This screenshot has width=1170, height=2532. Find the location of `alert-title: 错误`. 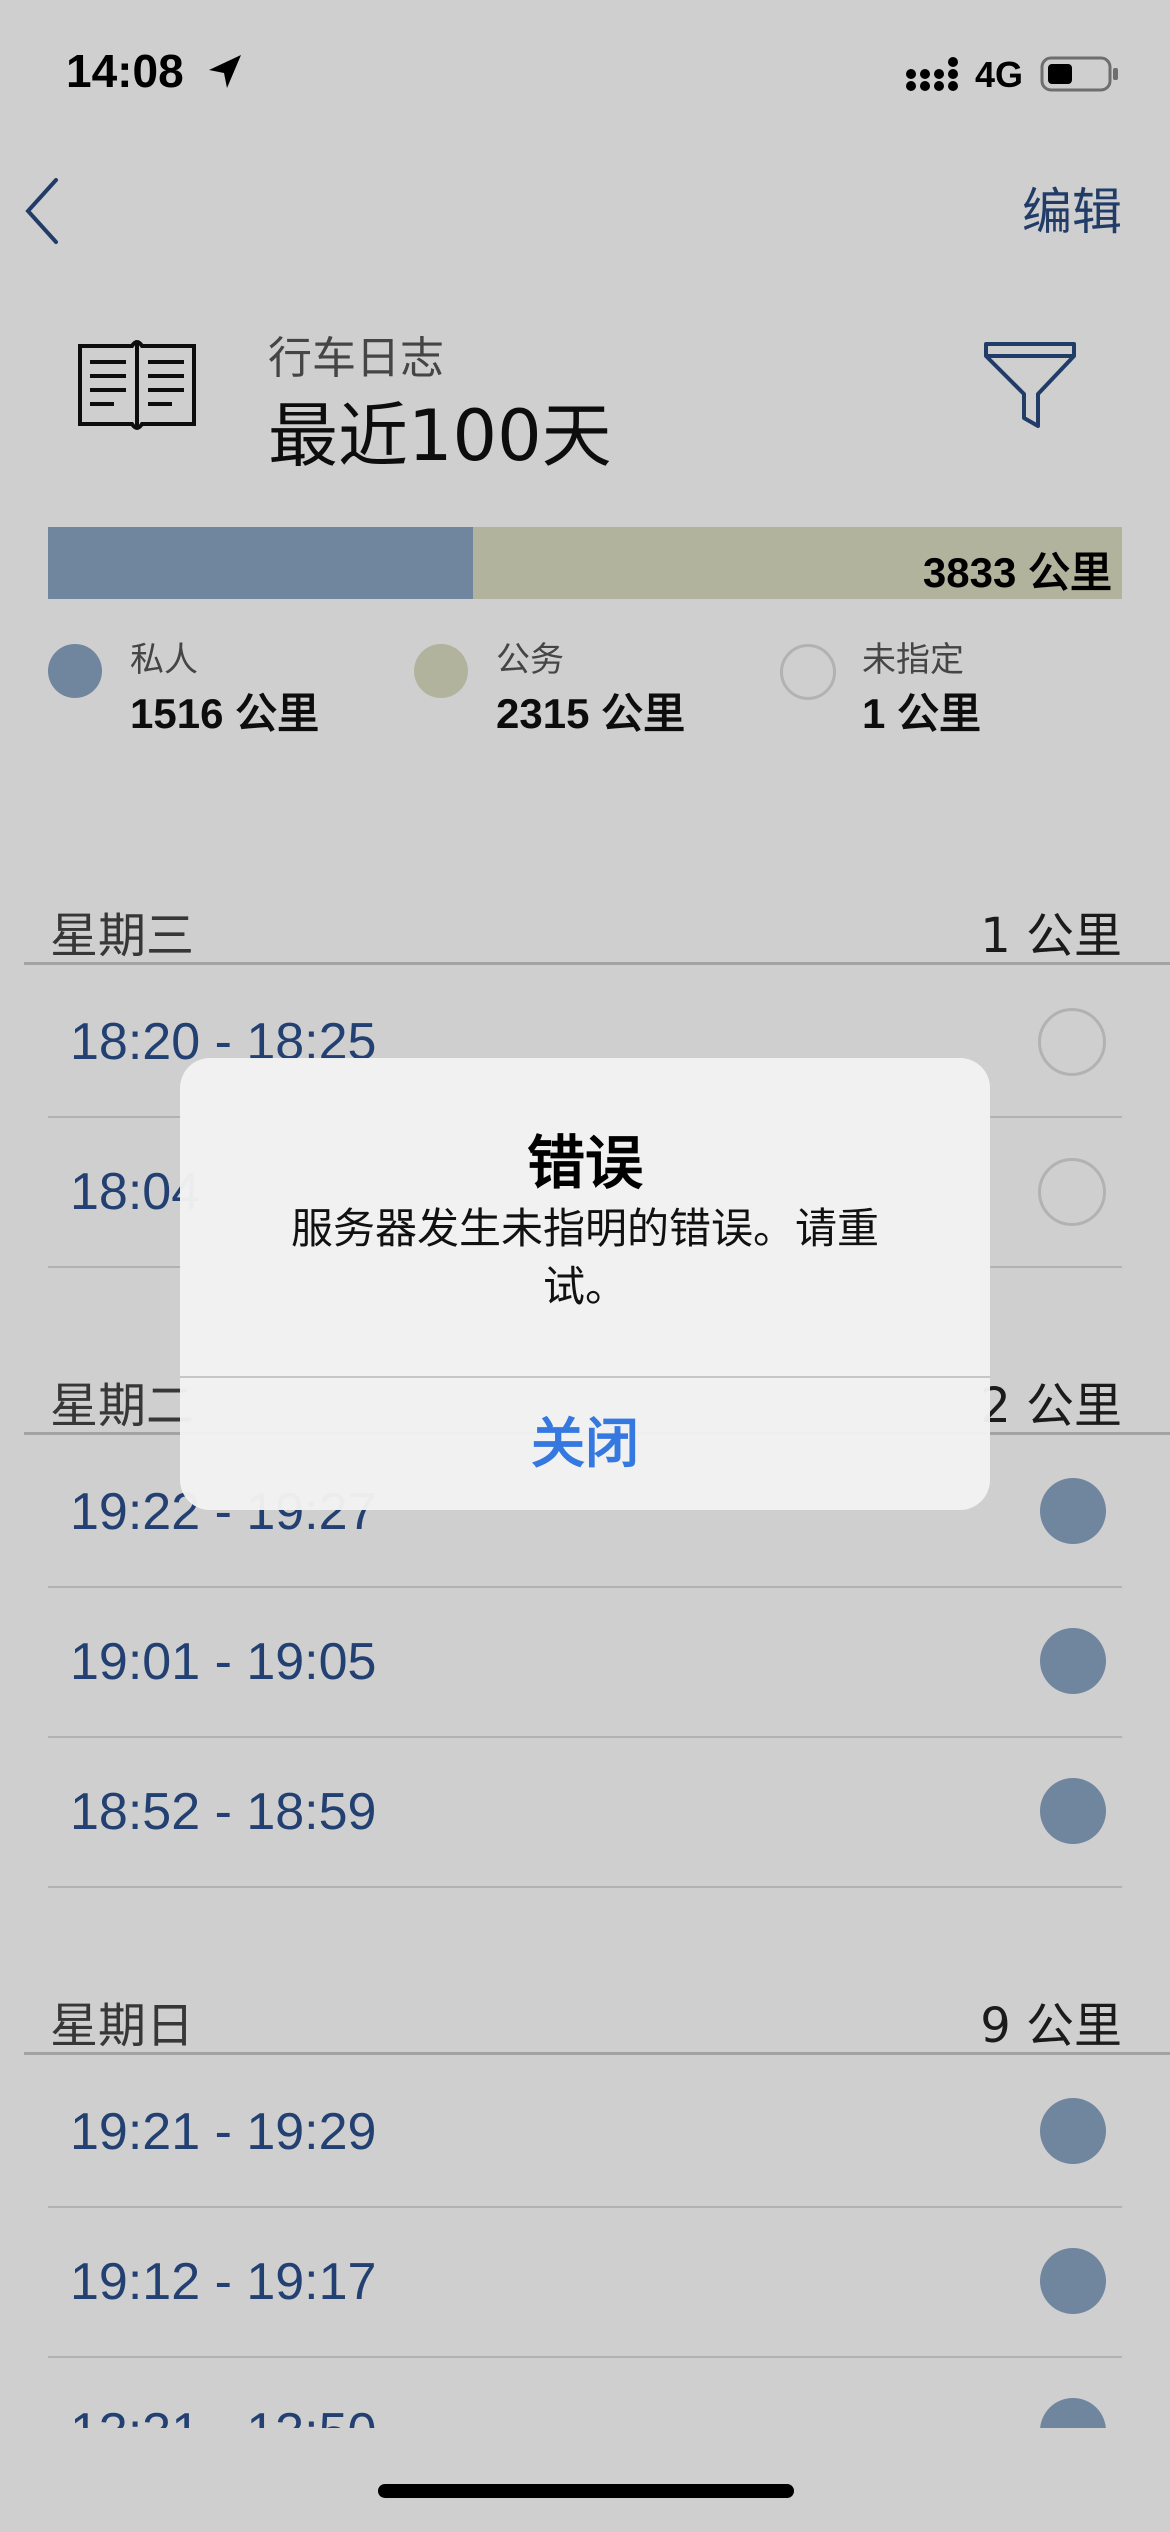

alert-title: 错误 is located at coordinates (584, 1163).